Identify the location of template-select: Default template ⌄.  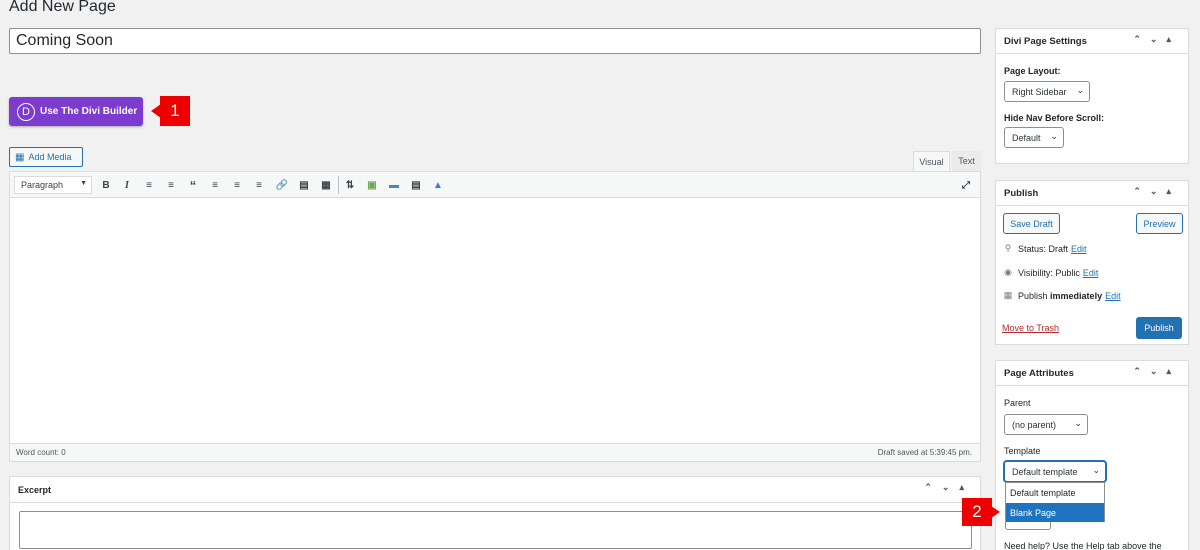
(1055, 471).